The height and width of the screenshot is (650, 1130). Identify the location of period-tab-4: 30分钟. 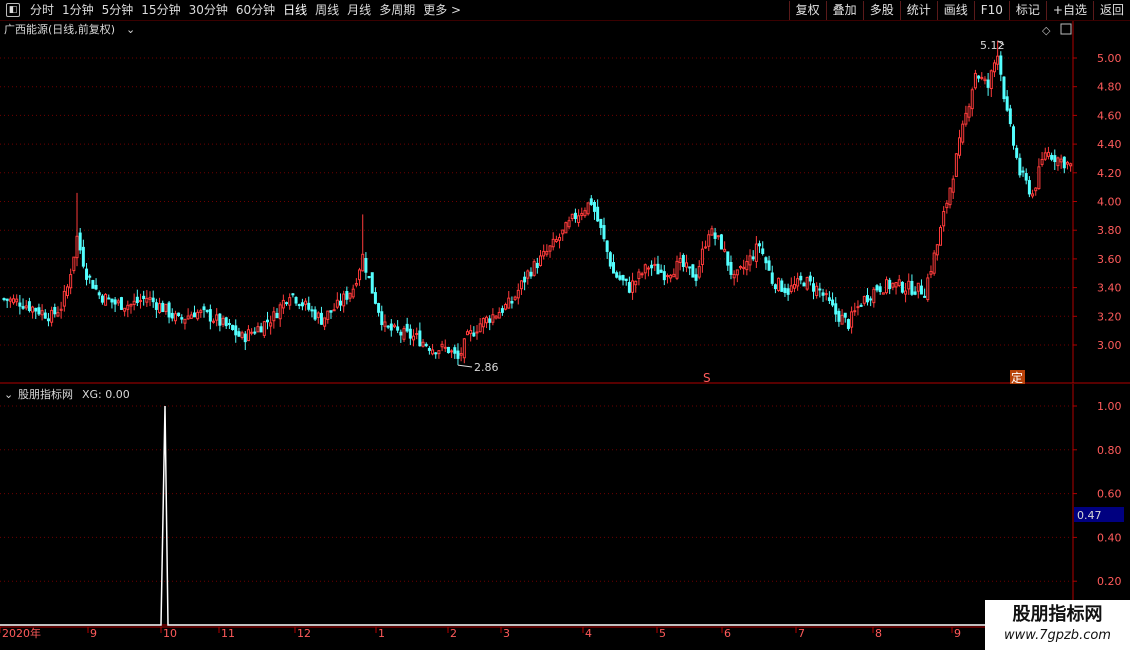
(208, 10).